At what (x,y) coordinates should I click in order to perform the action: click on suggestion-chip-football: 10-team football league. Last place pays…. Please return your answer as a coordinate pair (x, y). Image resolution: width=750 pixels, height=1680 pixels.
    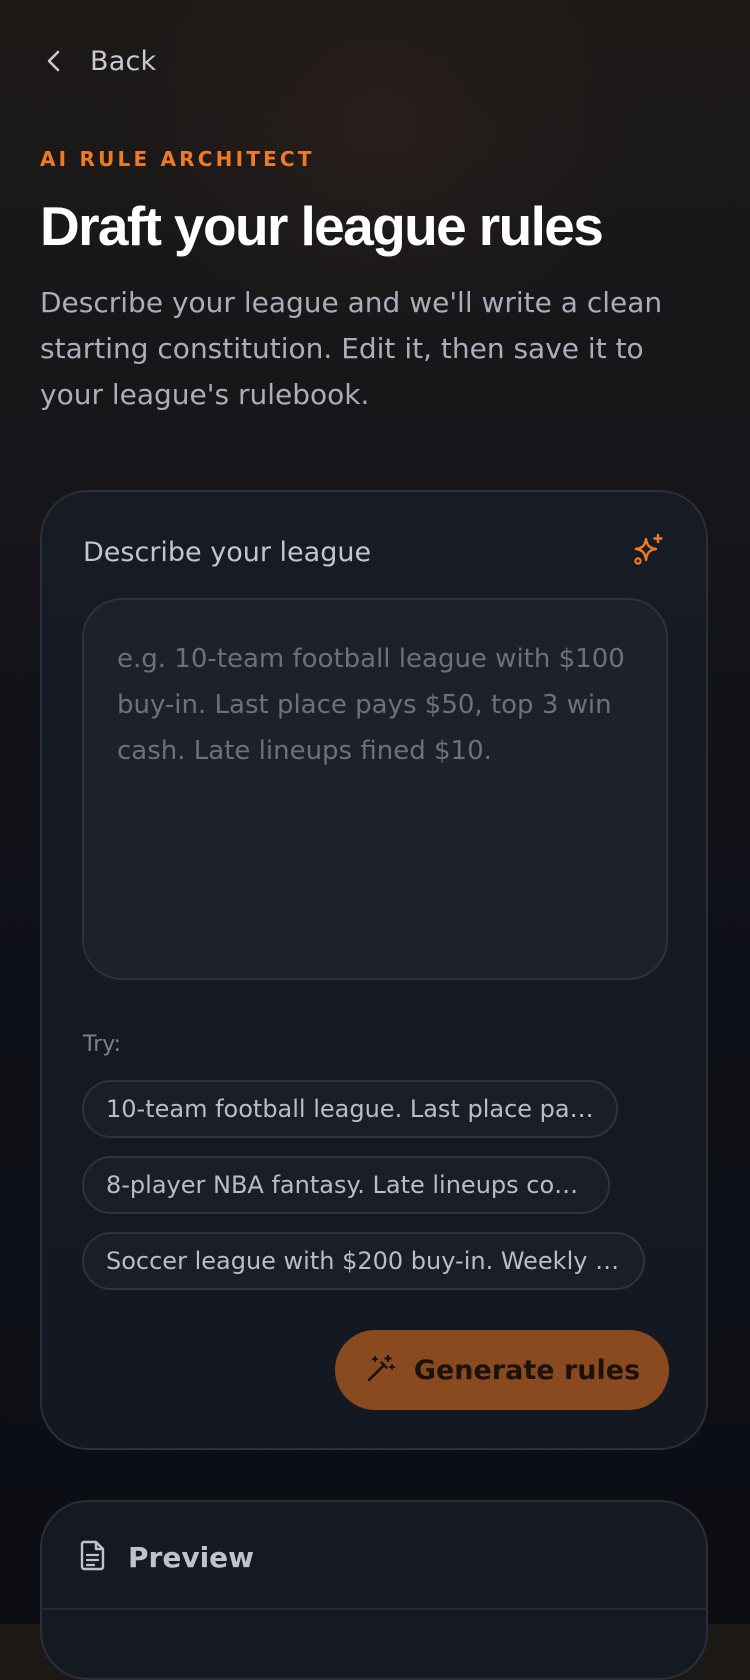
    Looking at the image, I should click on (350, 1109).